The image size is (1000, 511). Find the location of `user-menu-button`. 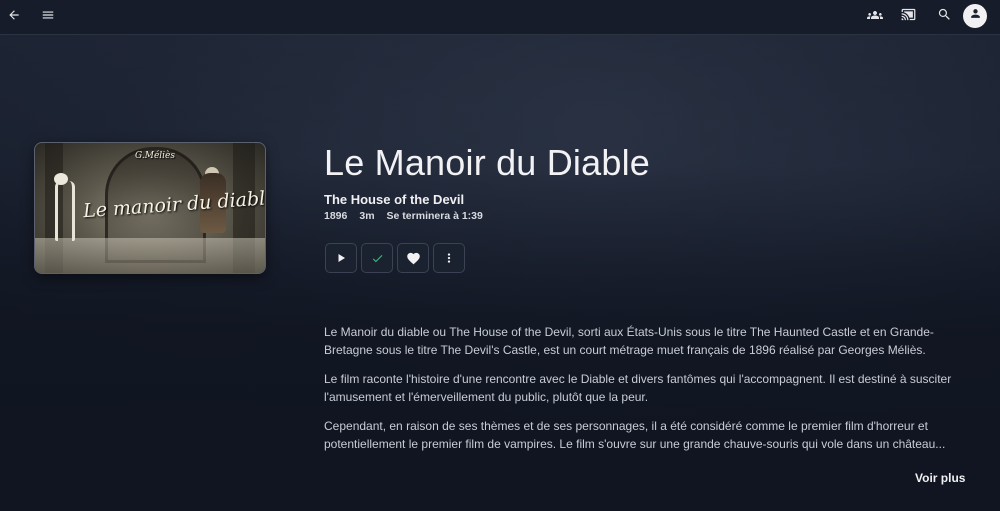

user-menu-button is located at coordinates (975, 16).